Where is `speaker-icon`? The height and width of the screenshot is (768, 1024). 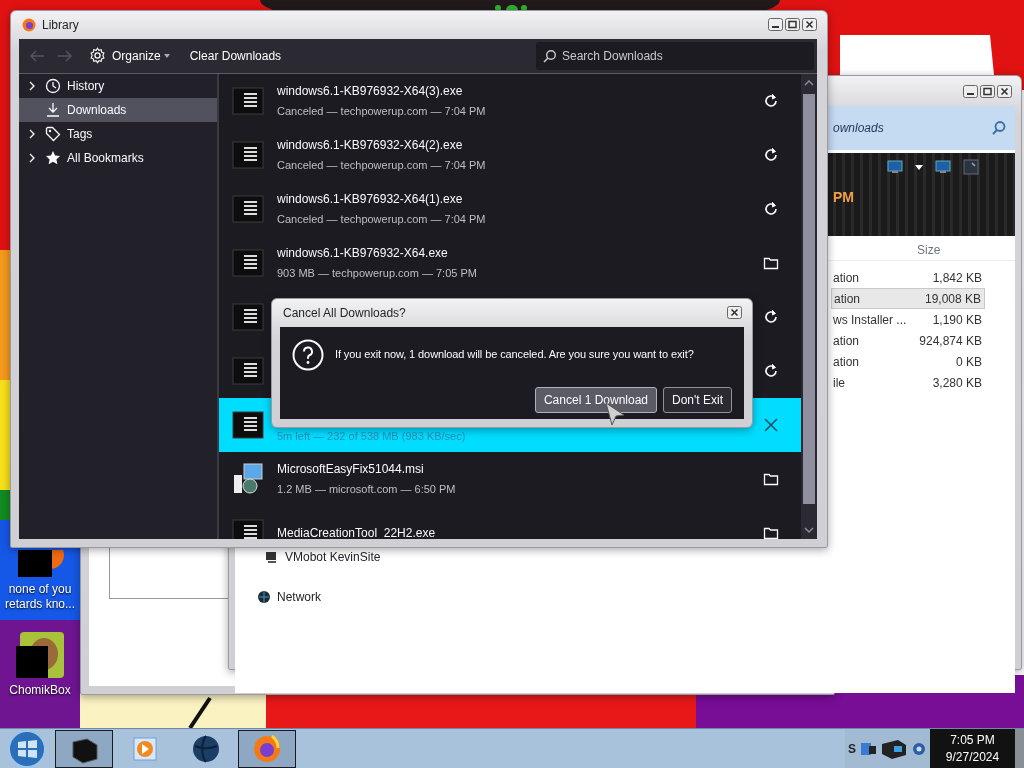
speaker-icon is located at coordinates (919, 748).